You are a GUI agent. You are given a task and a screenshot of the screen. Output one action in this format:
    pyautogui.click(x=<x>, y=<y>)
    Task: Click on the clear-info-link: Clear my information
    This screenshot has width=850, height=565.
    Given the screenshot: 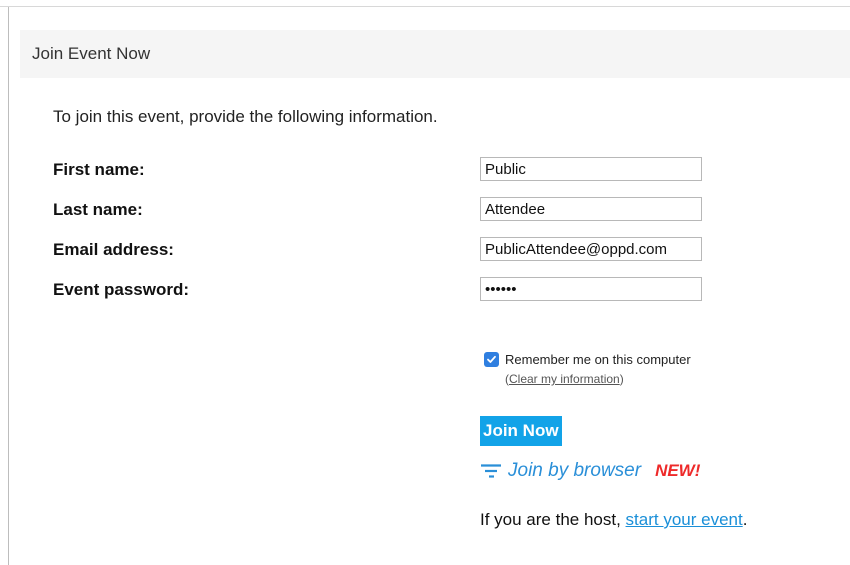 What is the action you would take?
    pyautogui.click(x=564, y=379)
    